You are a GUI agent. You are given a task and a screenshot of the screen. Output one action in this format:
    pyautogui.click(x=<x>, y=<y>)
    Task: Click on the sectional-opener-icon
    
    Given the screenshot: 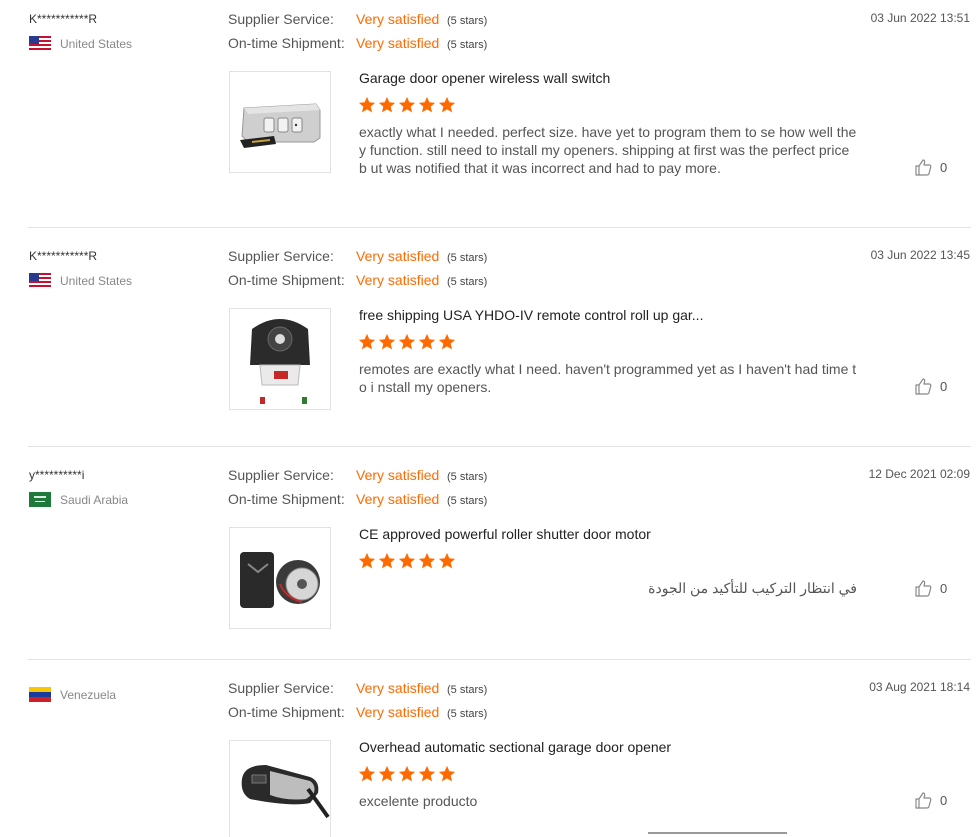 What is the action you would take?
    pyautogui.click(x=285, y=792)
    